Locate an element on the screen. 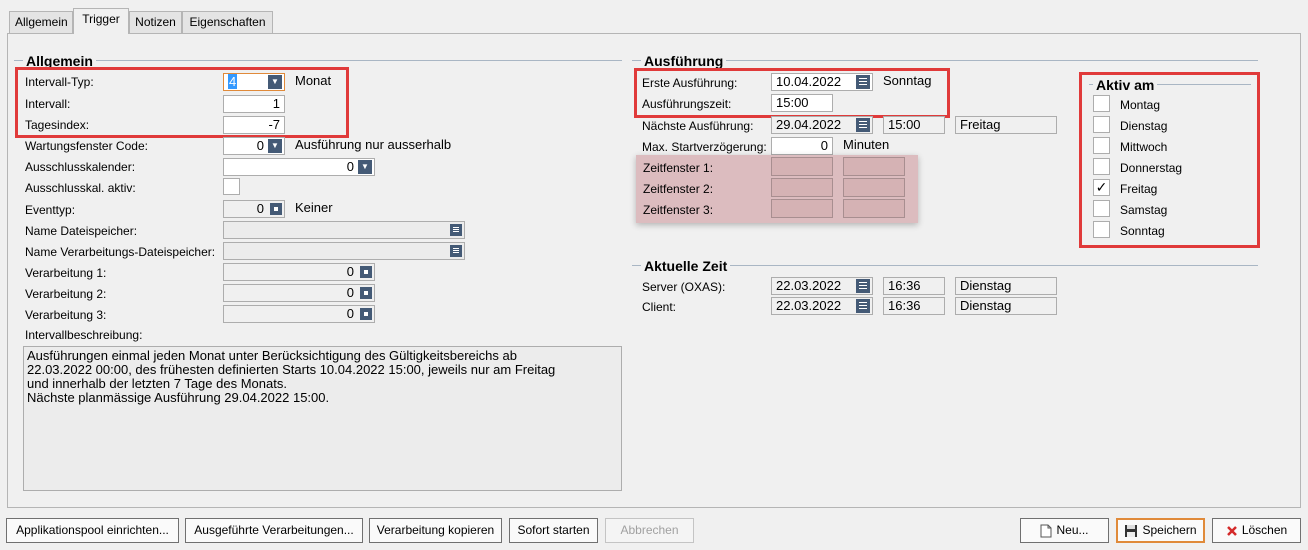 The height and width of the screenshot is (550, 1308). eventtyp-value: 0 is located at coordinates (260, 208).